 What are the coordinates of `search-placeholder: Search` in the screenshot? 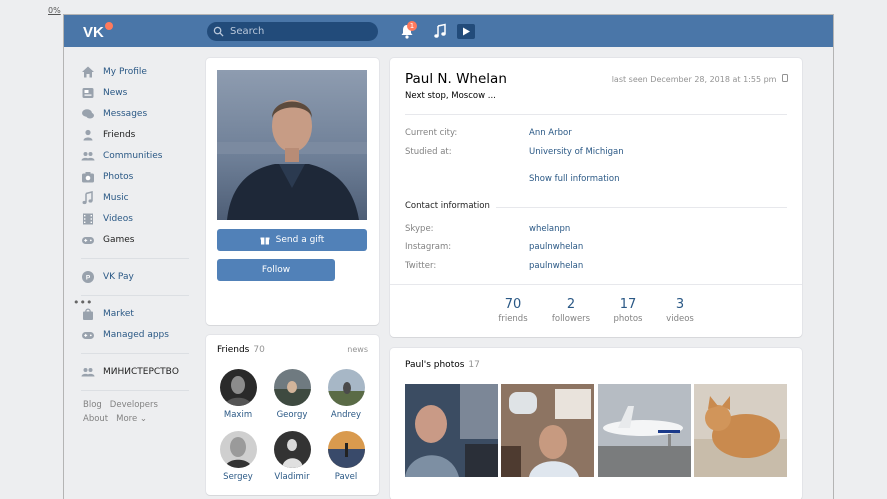 It's located at (247, 31).